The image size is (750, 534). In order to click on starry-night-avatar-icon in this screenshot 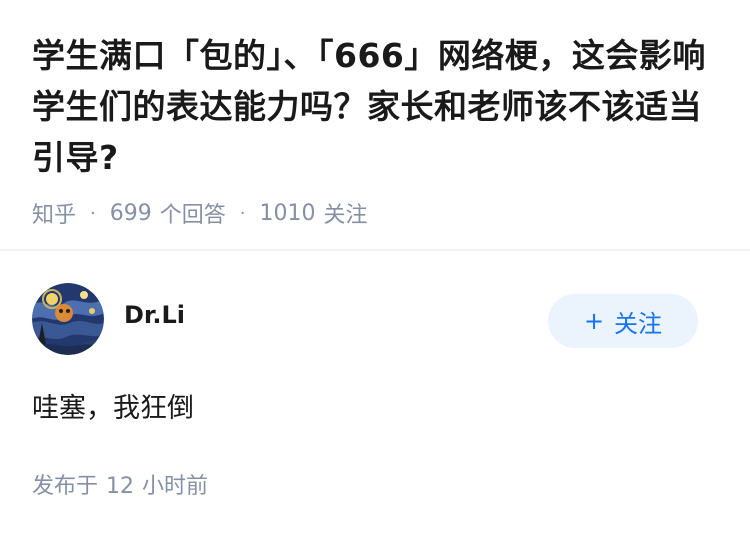, I will do `click(68, 319)`.